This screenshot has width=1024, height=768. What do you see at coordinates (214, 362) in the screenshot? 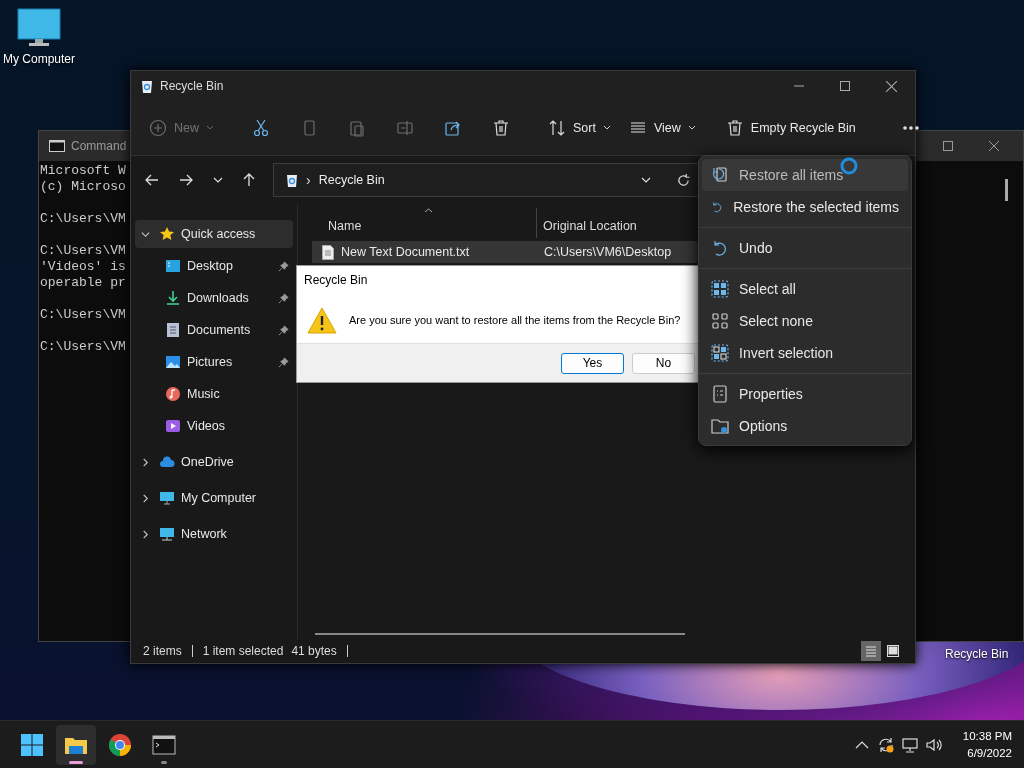
I see `nav-item: Pictures` at bounding box center [214, 362].